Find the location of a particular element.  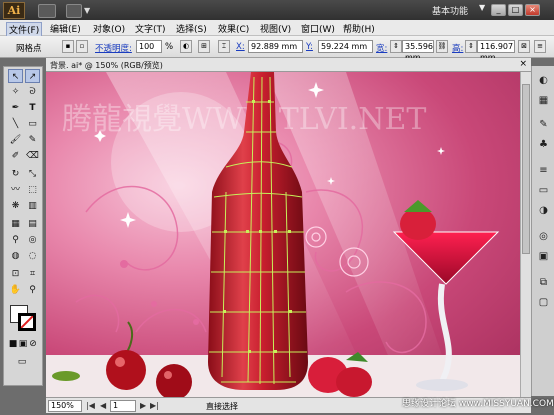

artboard-tool-icon: ⊡ is located at coordinates (15, 274).